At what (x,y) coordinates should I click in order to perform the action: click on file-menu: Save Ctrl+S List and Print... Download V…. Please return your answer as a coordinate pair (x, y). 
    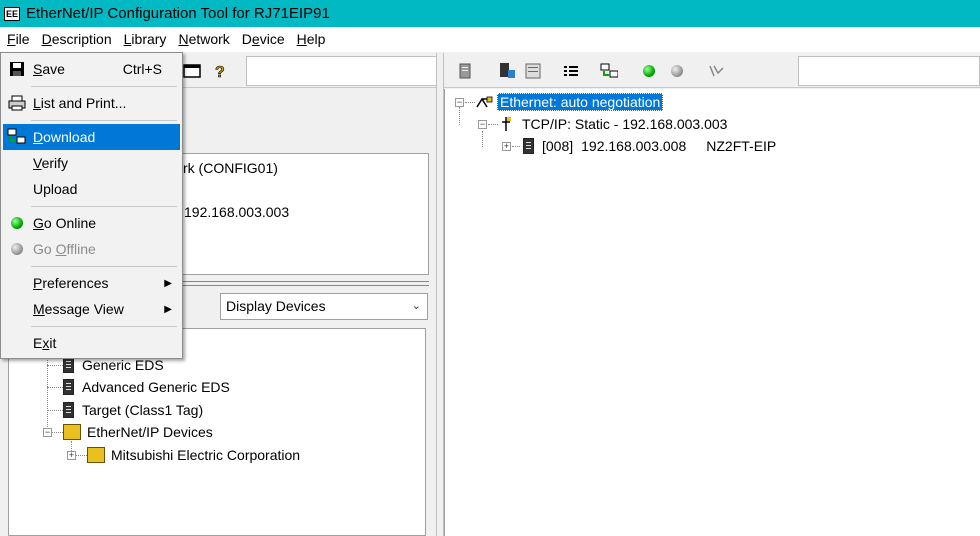
    Looking at the image, I should click on (91, 205).